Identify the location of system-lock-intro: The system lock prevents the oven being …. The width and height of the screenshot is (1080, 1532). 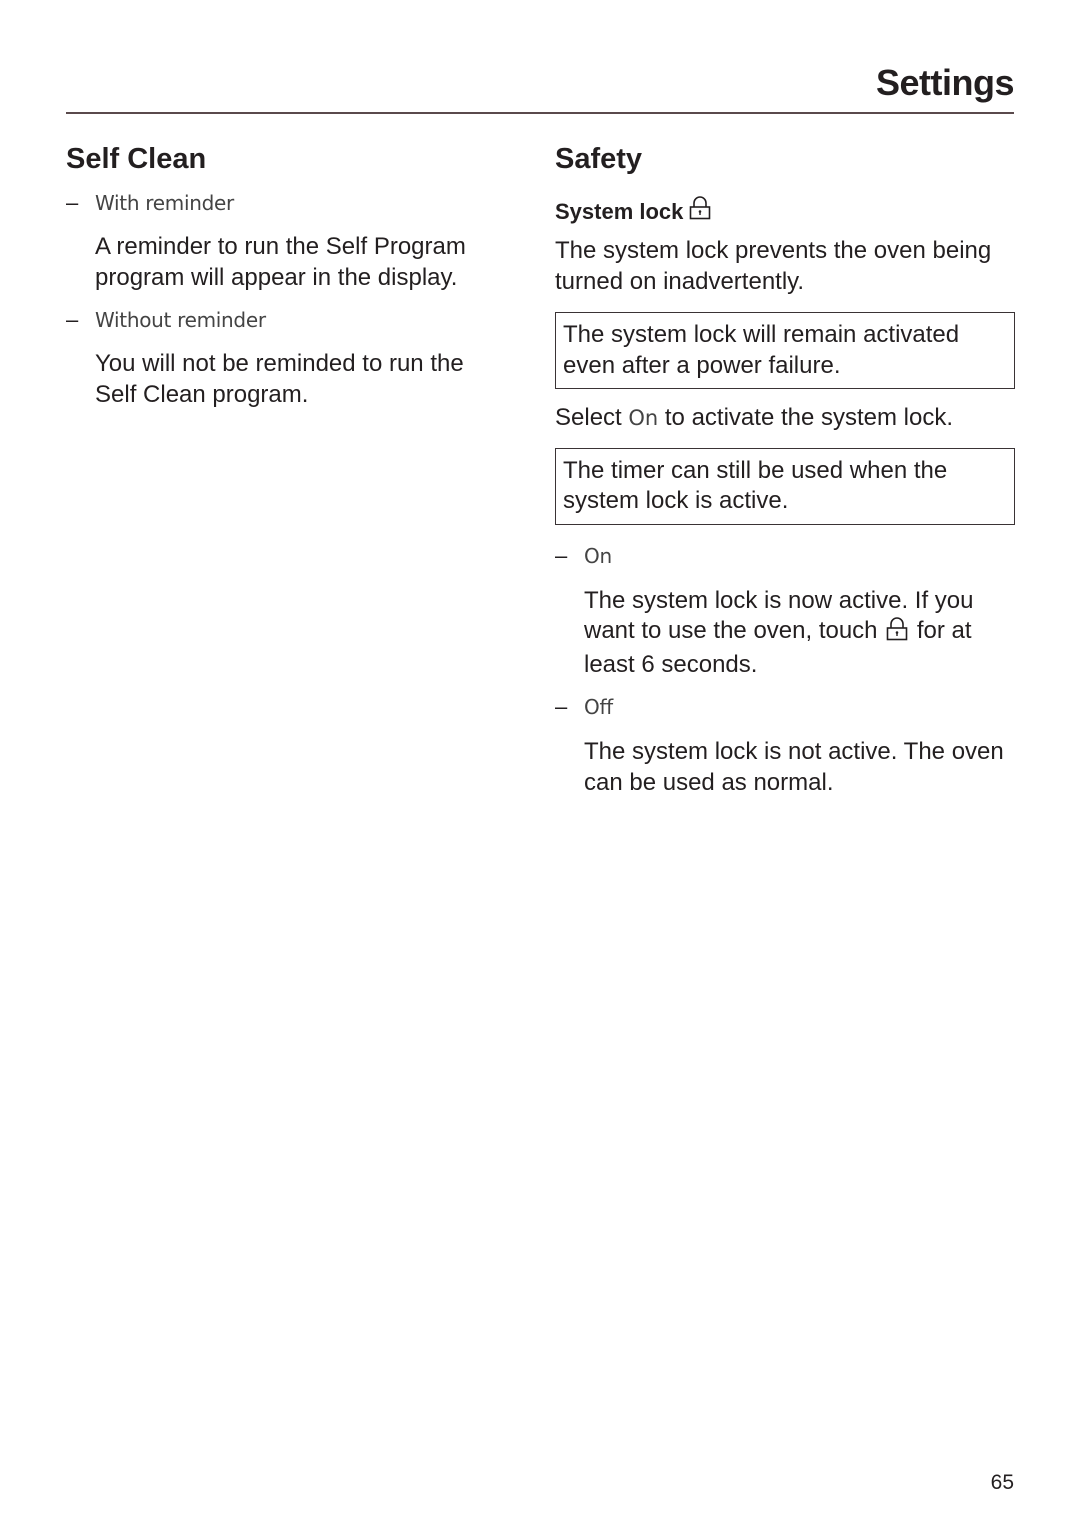
(773, 266).